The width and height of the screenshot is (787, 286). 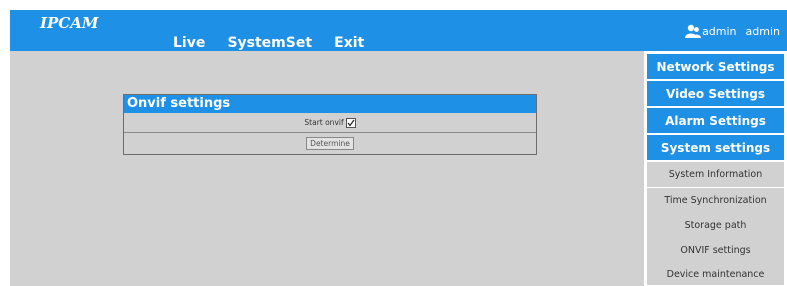 What do you see at coordinates (189, 43) in the screenshot?
I see `nav-live: Live` at bounding box center [189, 43].